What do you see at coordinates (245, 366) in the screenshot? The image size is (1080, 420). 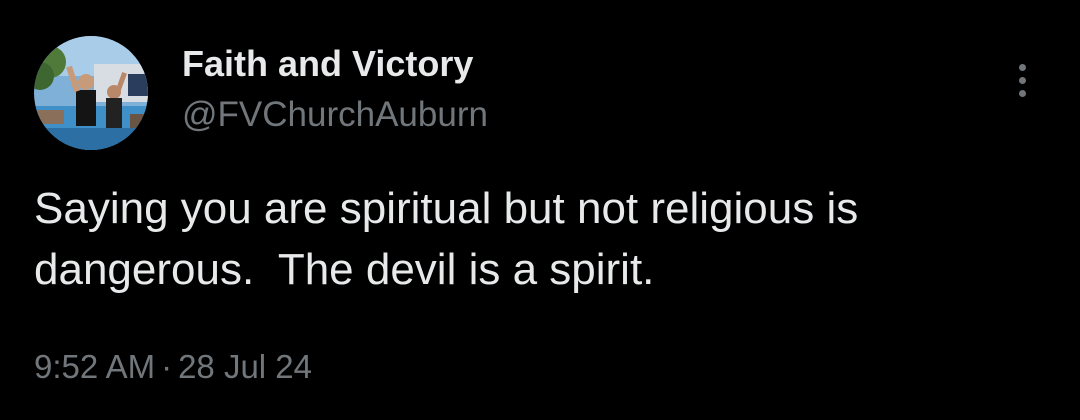 I see `tweet-date: 28 Jul 24` at bounding box center [245, 366].